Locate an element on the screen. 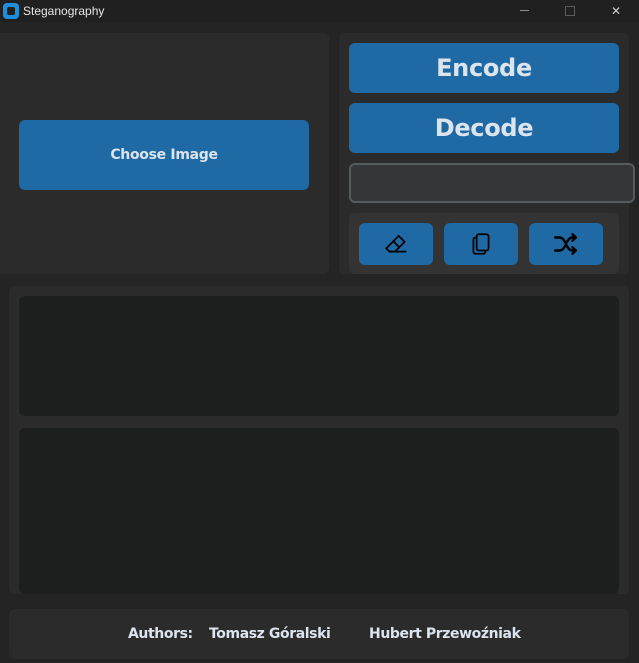  title-bar: Steganography ✕ is located at coordinates (319, 11).